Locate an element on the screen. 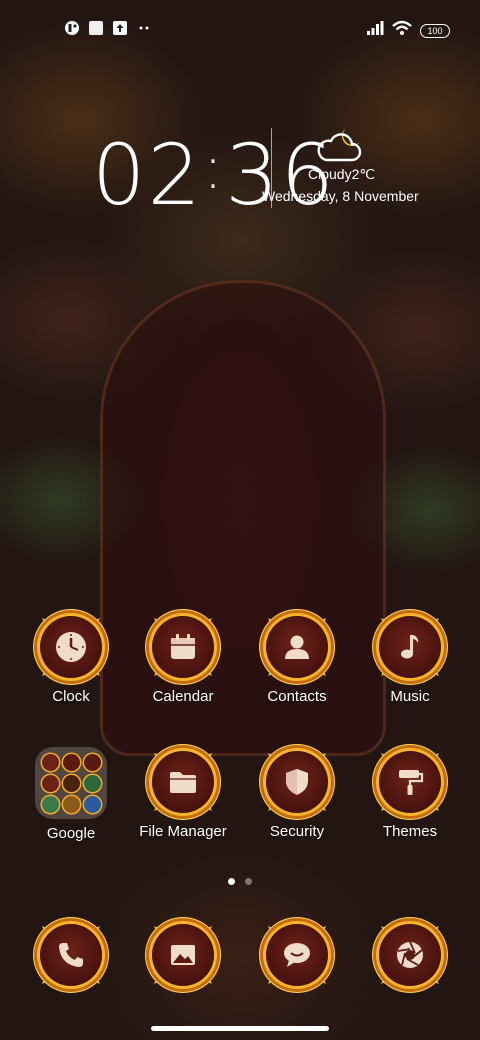 The image size is (480, 1040). contact-icon is located at coordinates (297, 647).